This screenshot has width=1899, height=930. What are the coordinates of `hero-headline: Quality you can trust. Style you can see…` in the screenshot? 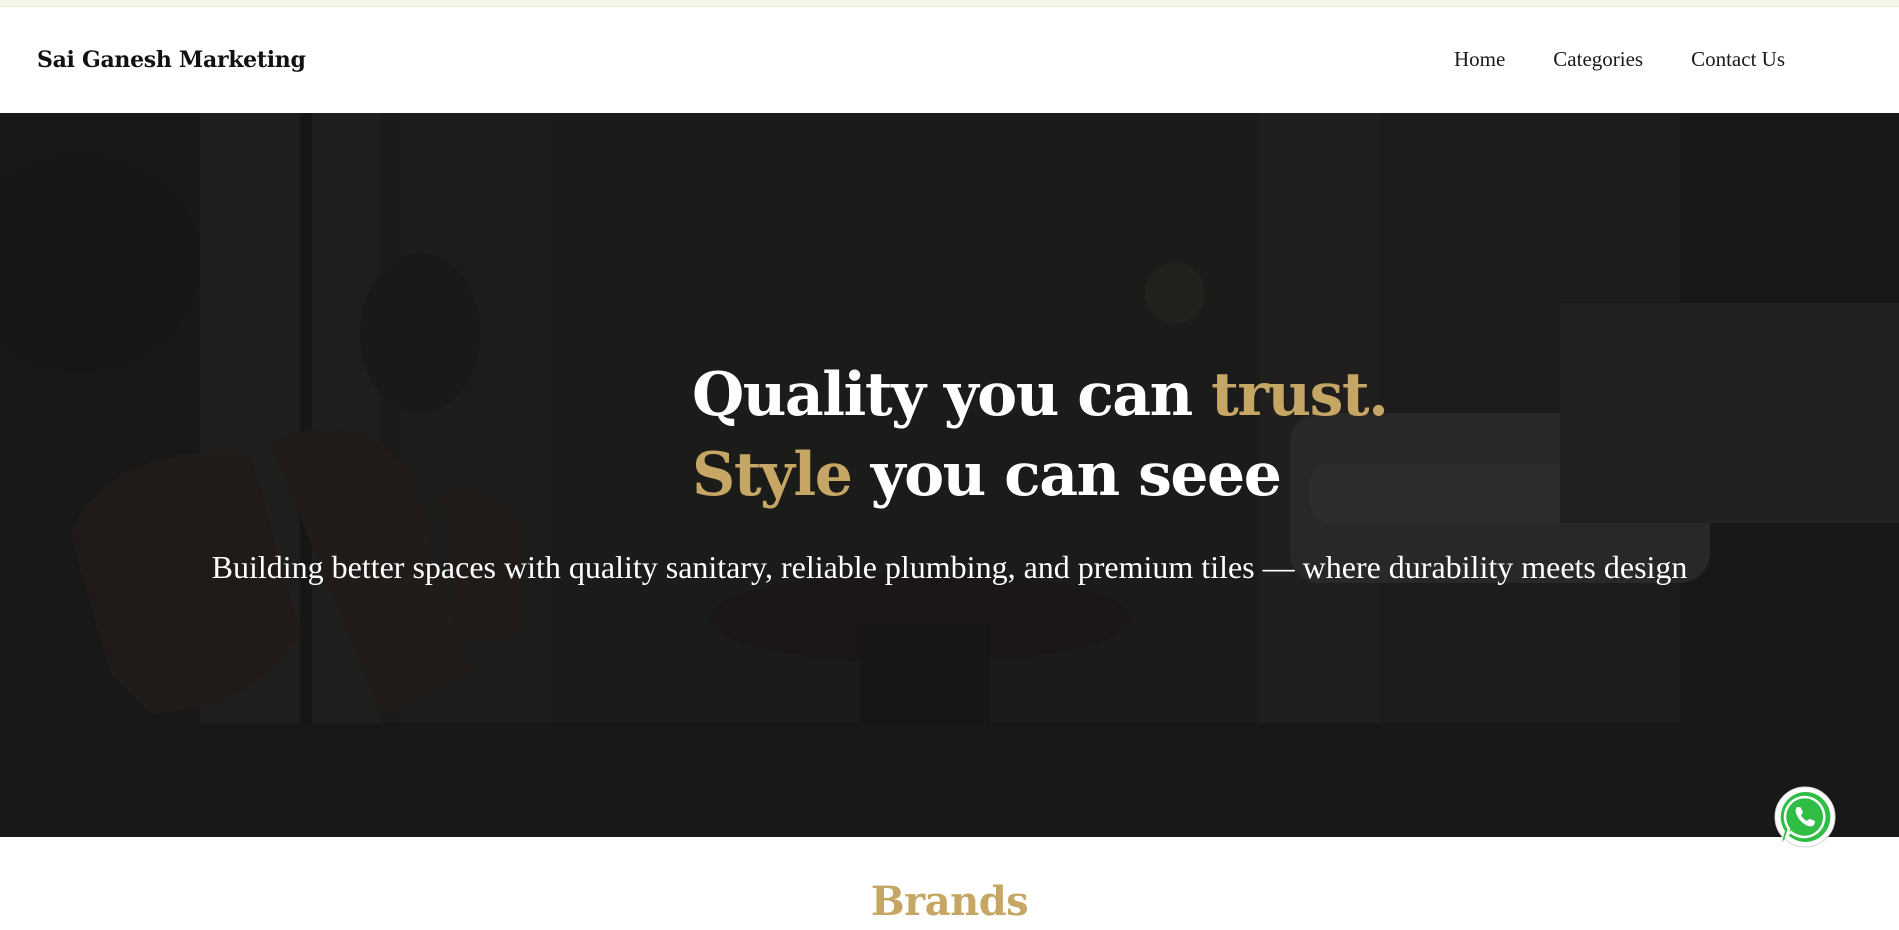 It's located at (1040, 435).